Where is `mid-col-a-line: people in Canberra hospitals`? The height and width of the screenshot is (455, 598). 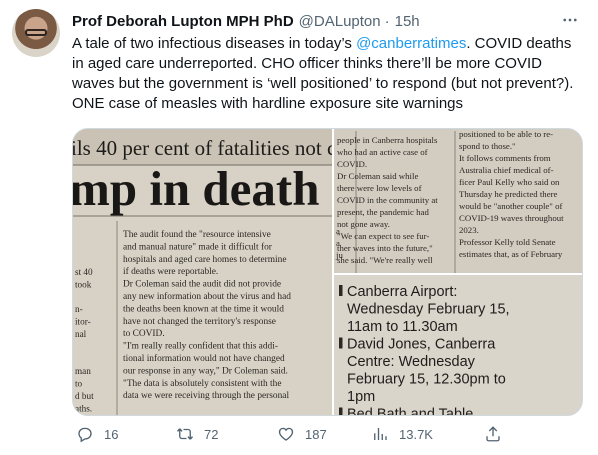 mid-col-a-line: people in Canberra hospitals is located at coordinates (387, 140).